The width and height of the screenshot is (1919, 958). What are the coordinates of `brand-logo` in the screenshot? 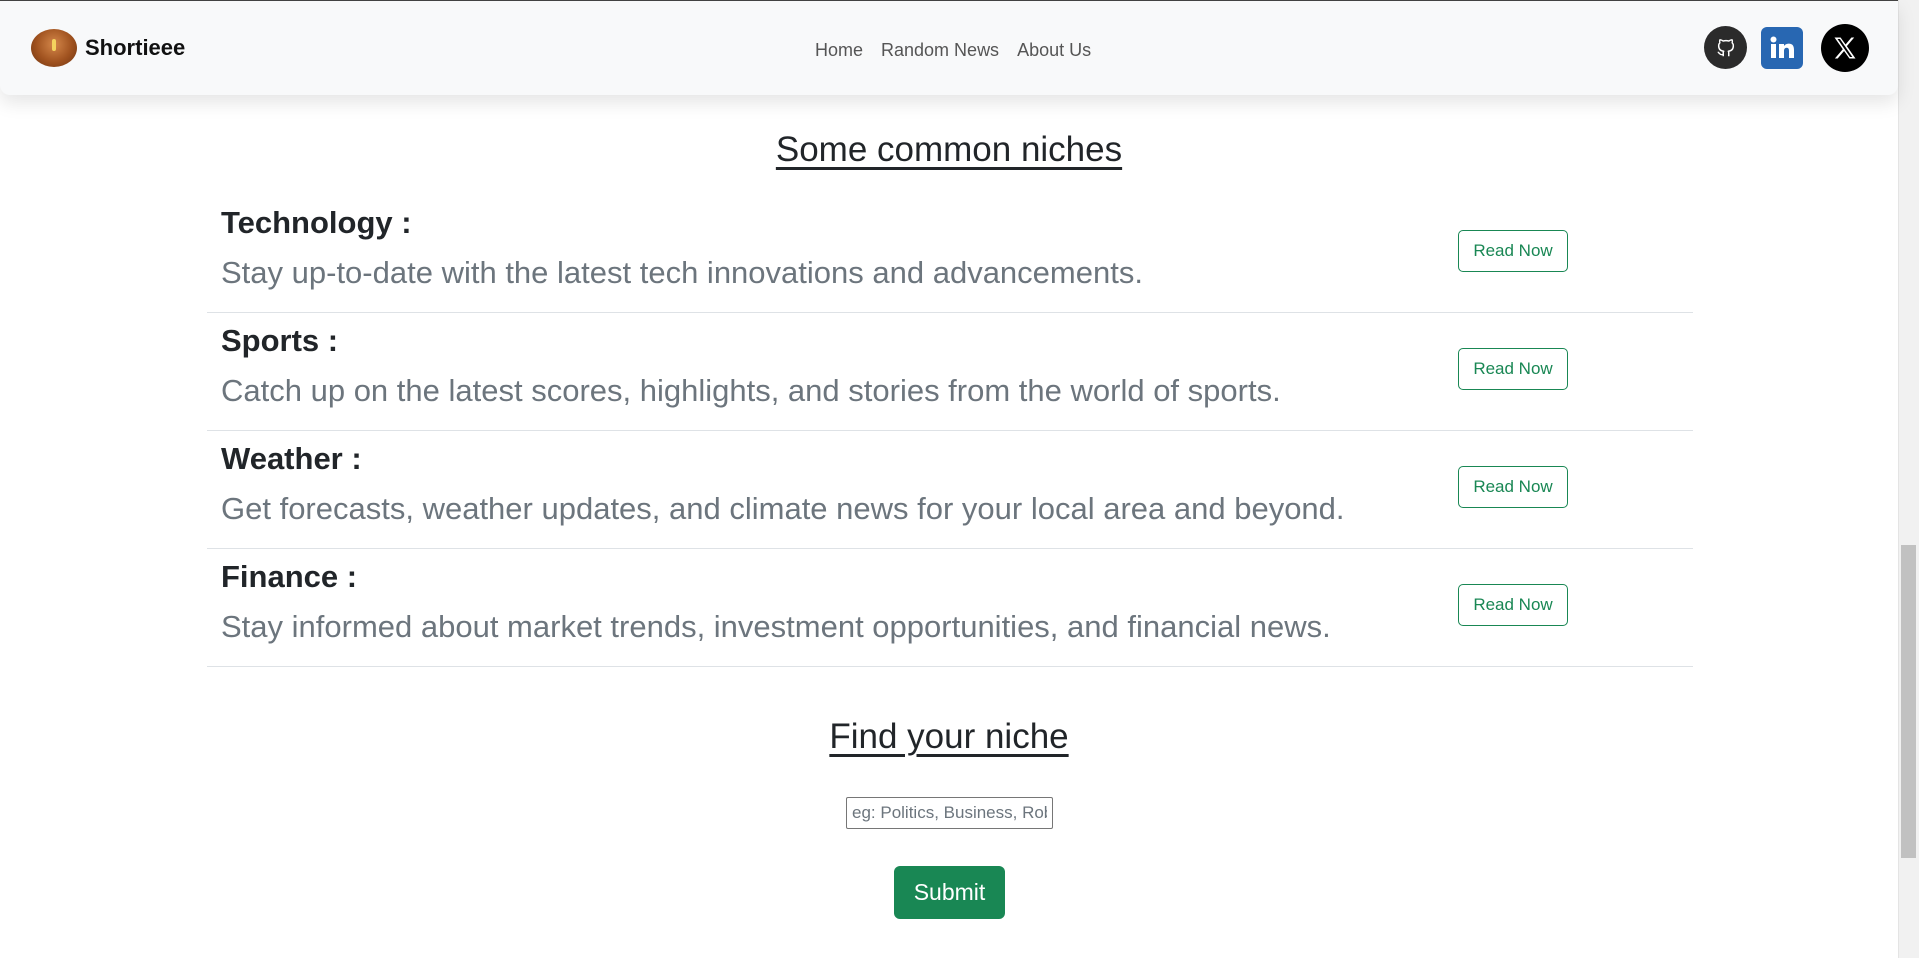 It's located at (54, 48).